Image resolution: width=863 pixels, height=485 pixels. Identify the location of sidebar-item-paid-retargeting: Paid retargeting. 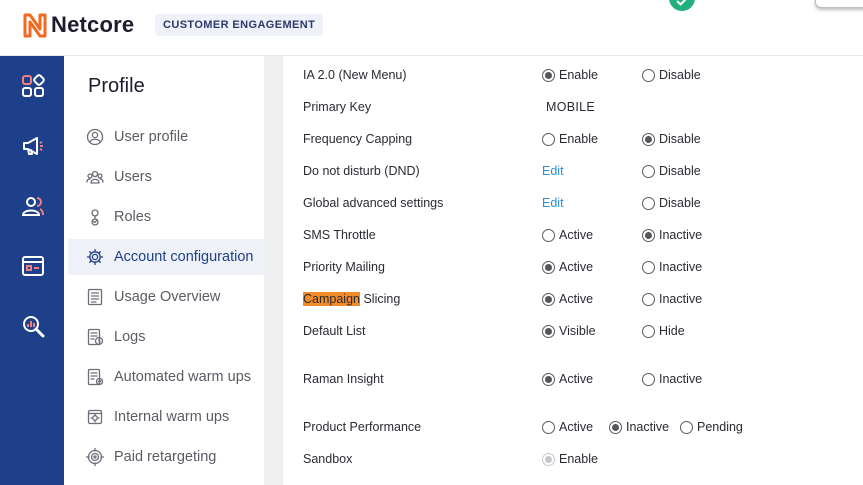
(166, 457).